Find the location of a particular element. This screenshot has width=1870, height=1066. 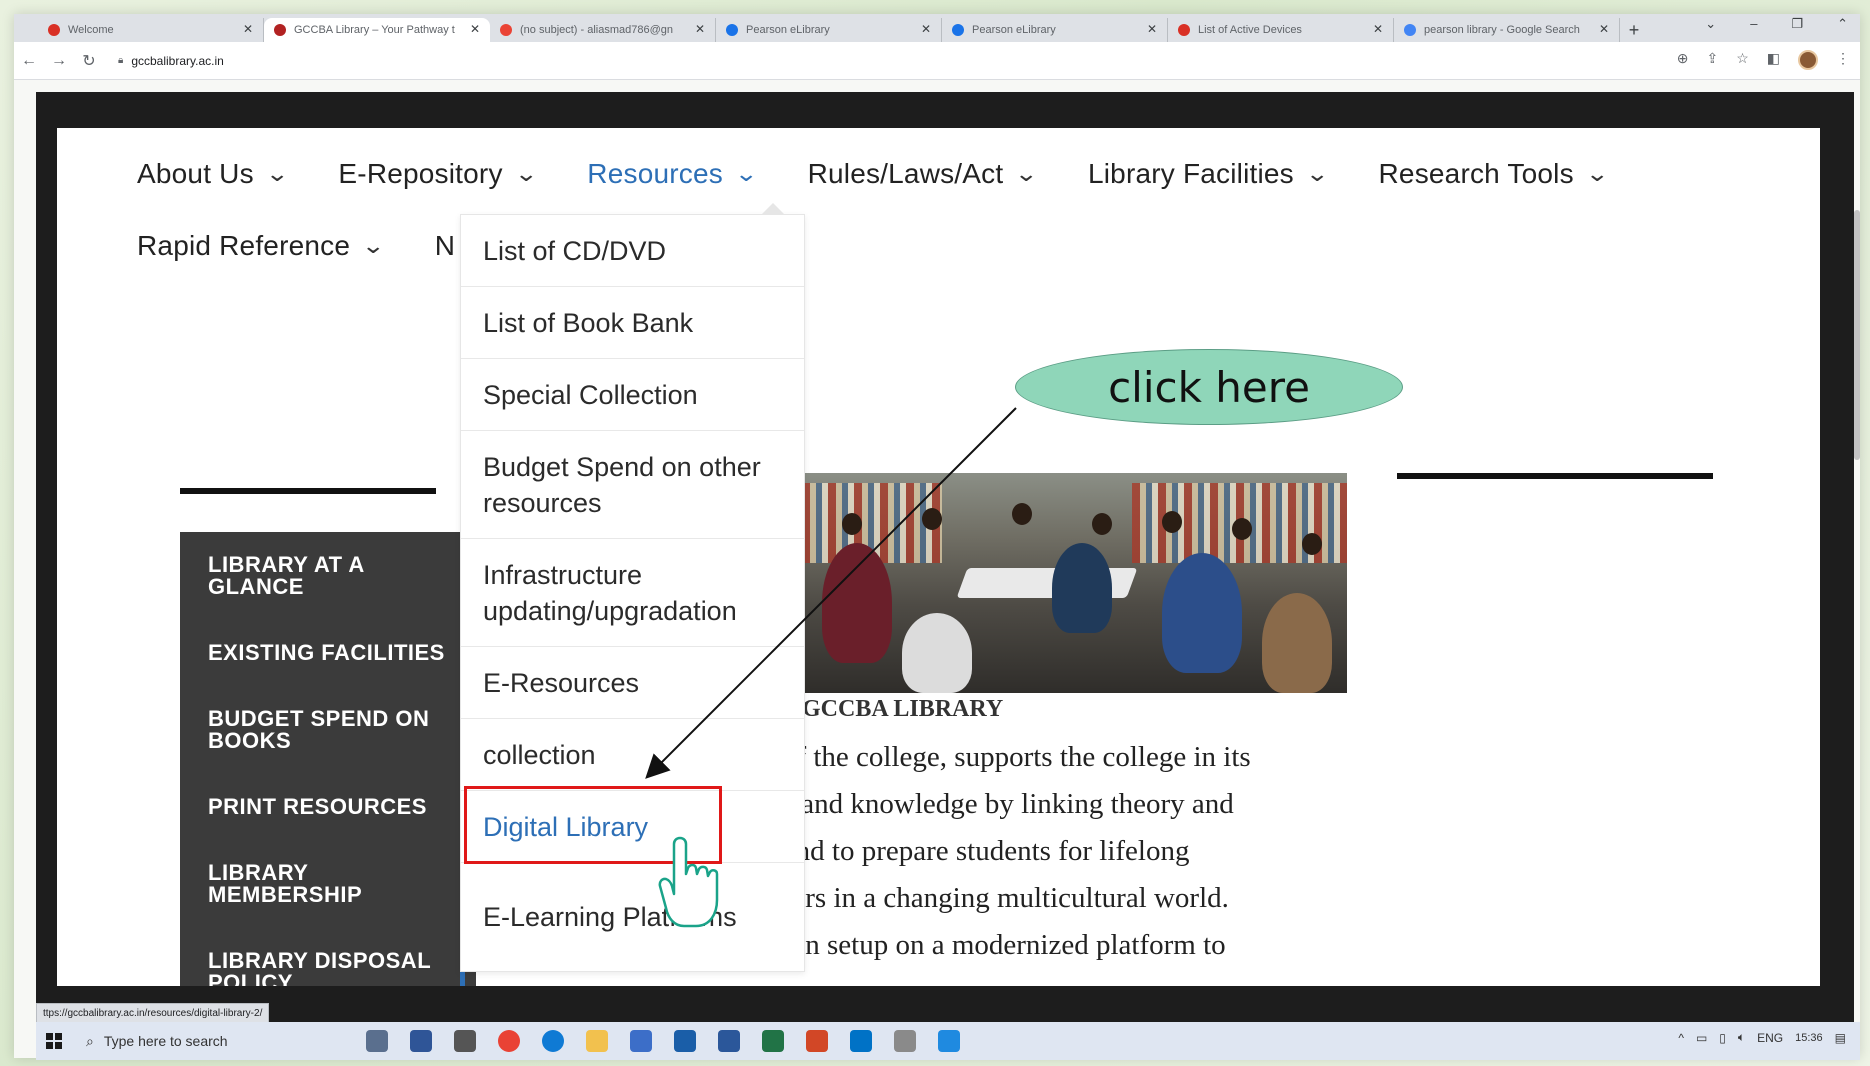

powerpoint-icon is located at coordinates (817, 1041).